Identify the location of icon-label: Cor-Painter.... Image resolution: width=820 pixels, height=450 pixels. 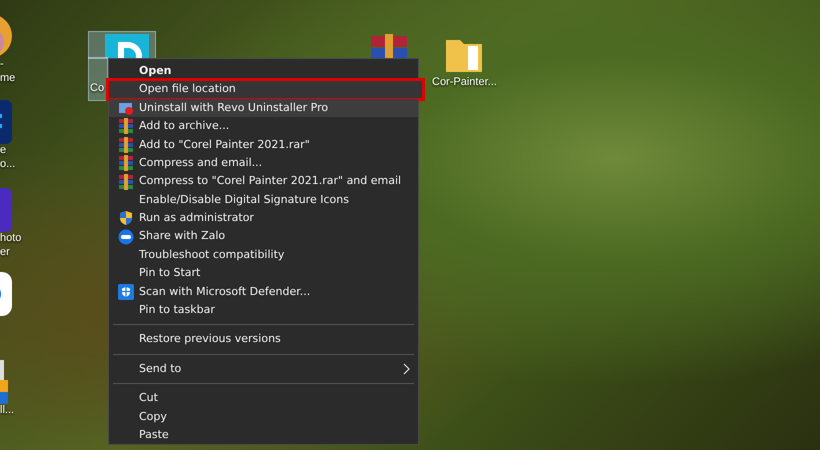
(464, 83).